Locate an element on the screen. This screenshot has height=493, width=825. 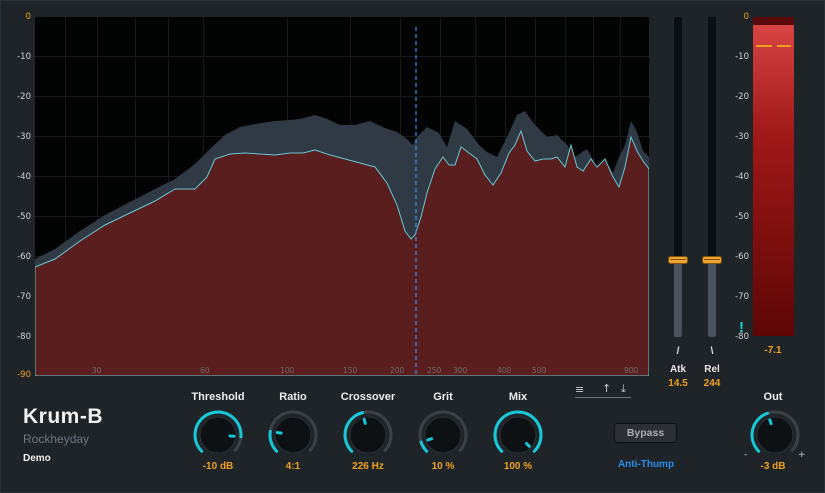
anti-thump-toggle: Anti-Thump is located at coordinates (646, 464).